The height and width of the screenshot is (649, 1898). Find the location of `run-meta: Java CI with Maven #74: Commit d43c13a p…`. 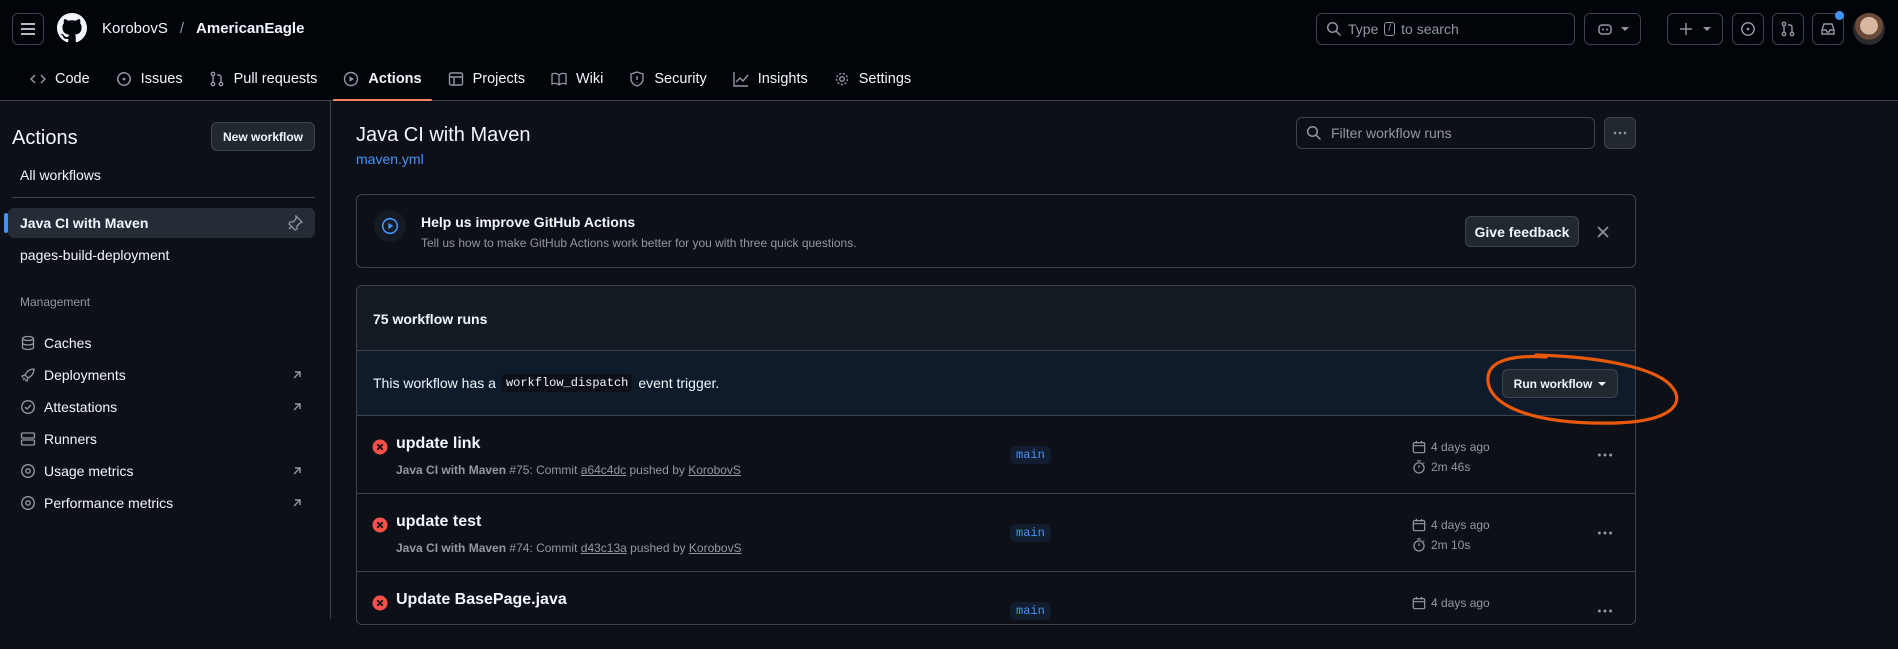

run-meta: Java CI with Maven #74: Commit d43c13a p… is located at coordinates (569, 548).